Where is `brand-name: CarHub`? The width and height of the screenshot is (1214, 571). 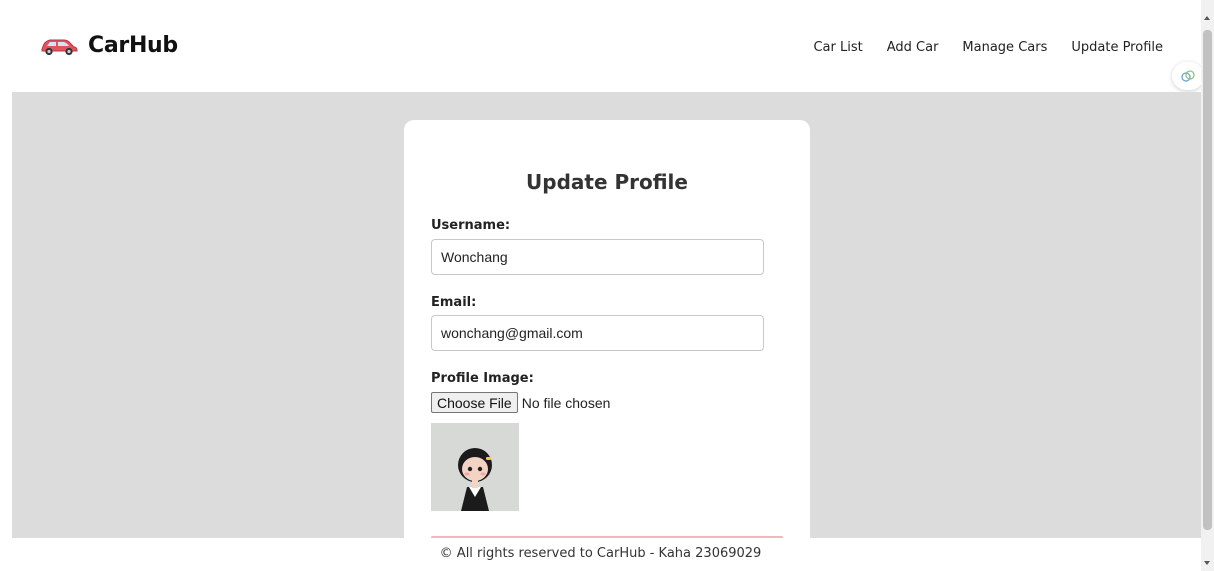 brand-name: CarHub is located at coordinates (133, 45).